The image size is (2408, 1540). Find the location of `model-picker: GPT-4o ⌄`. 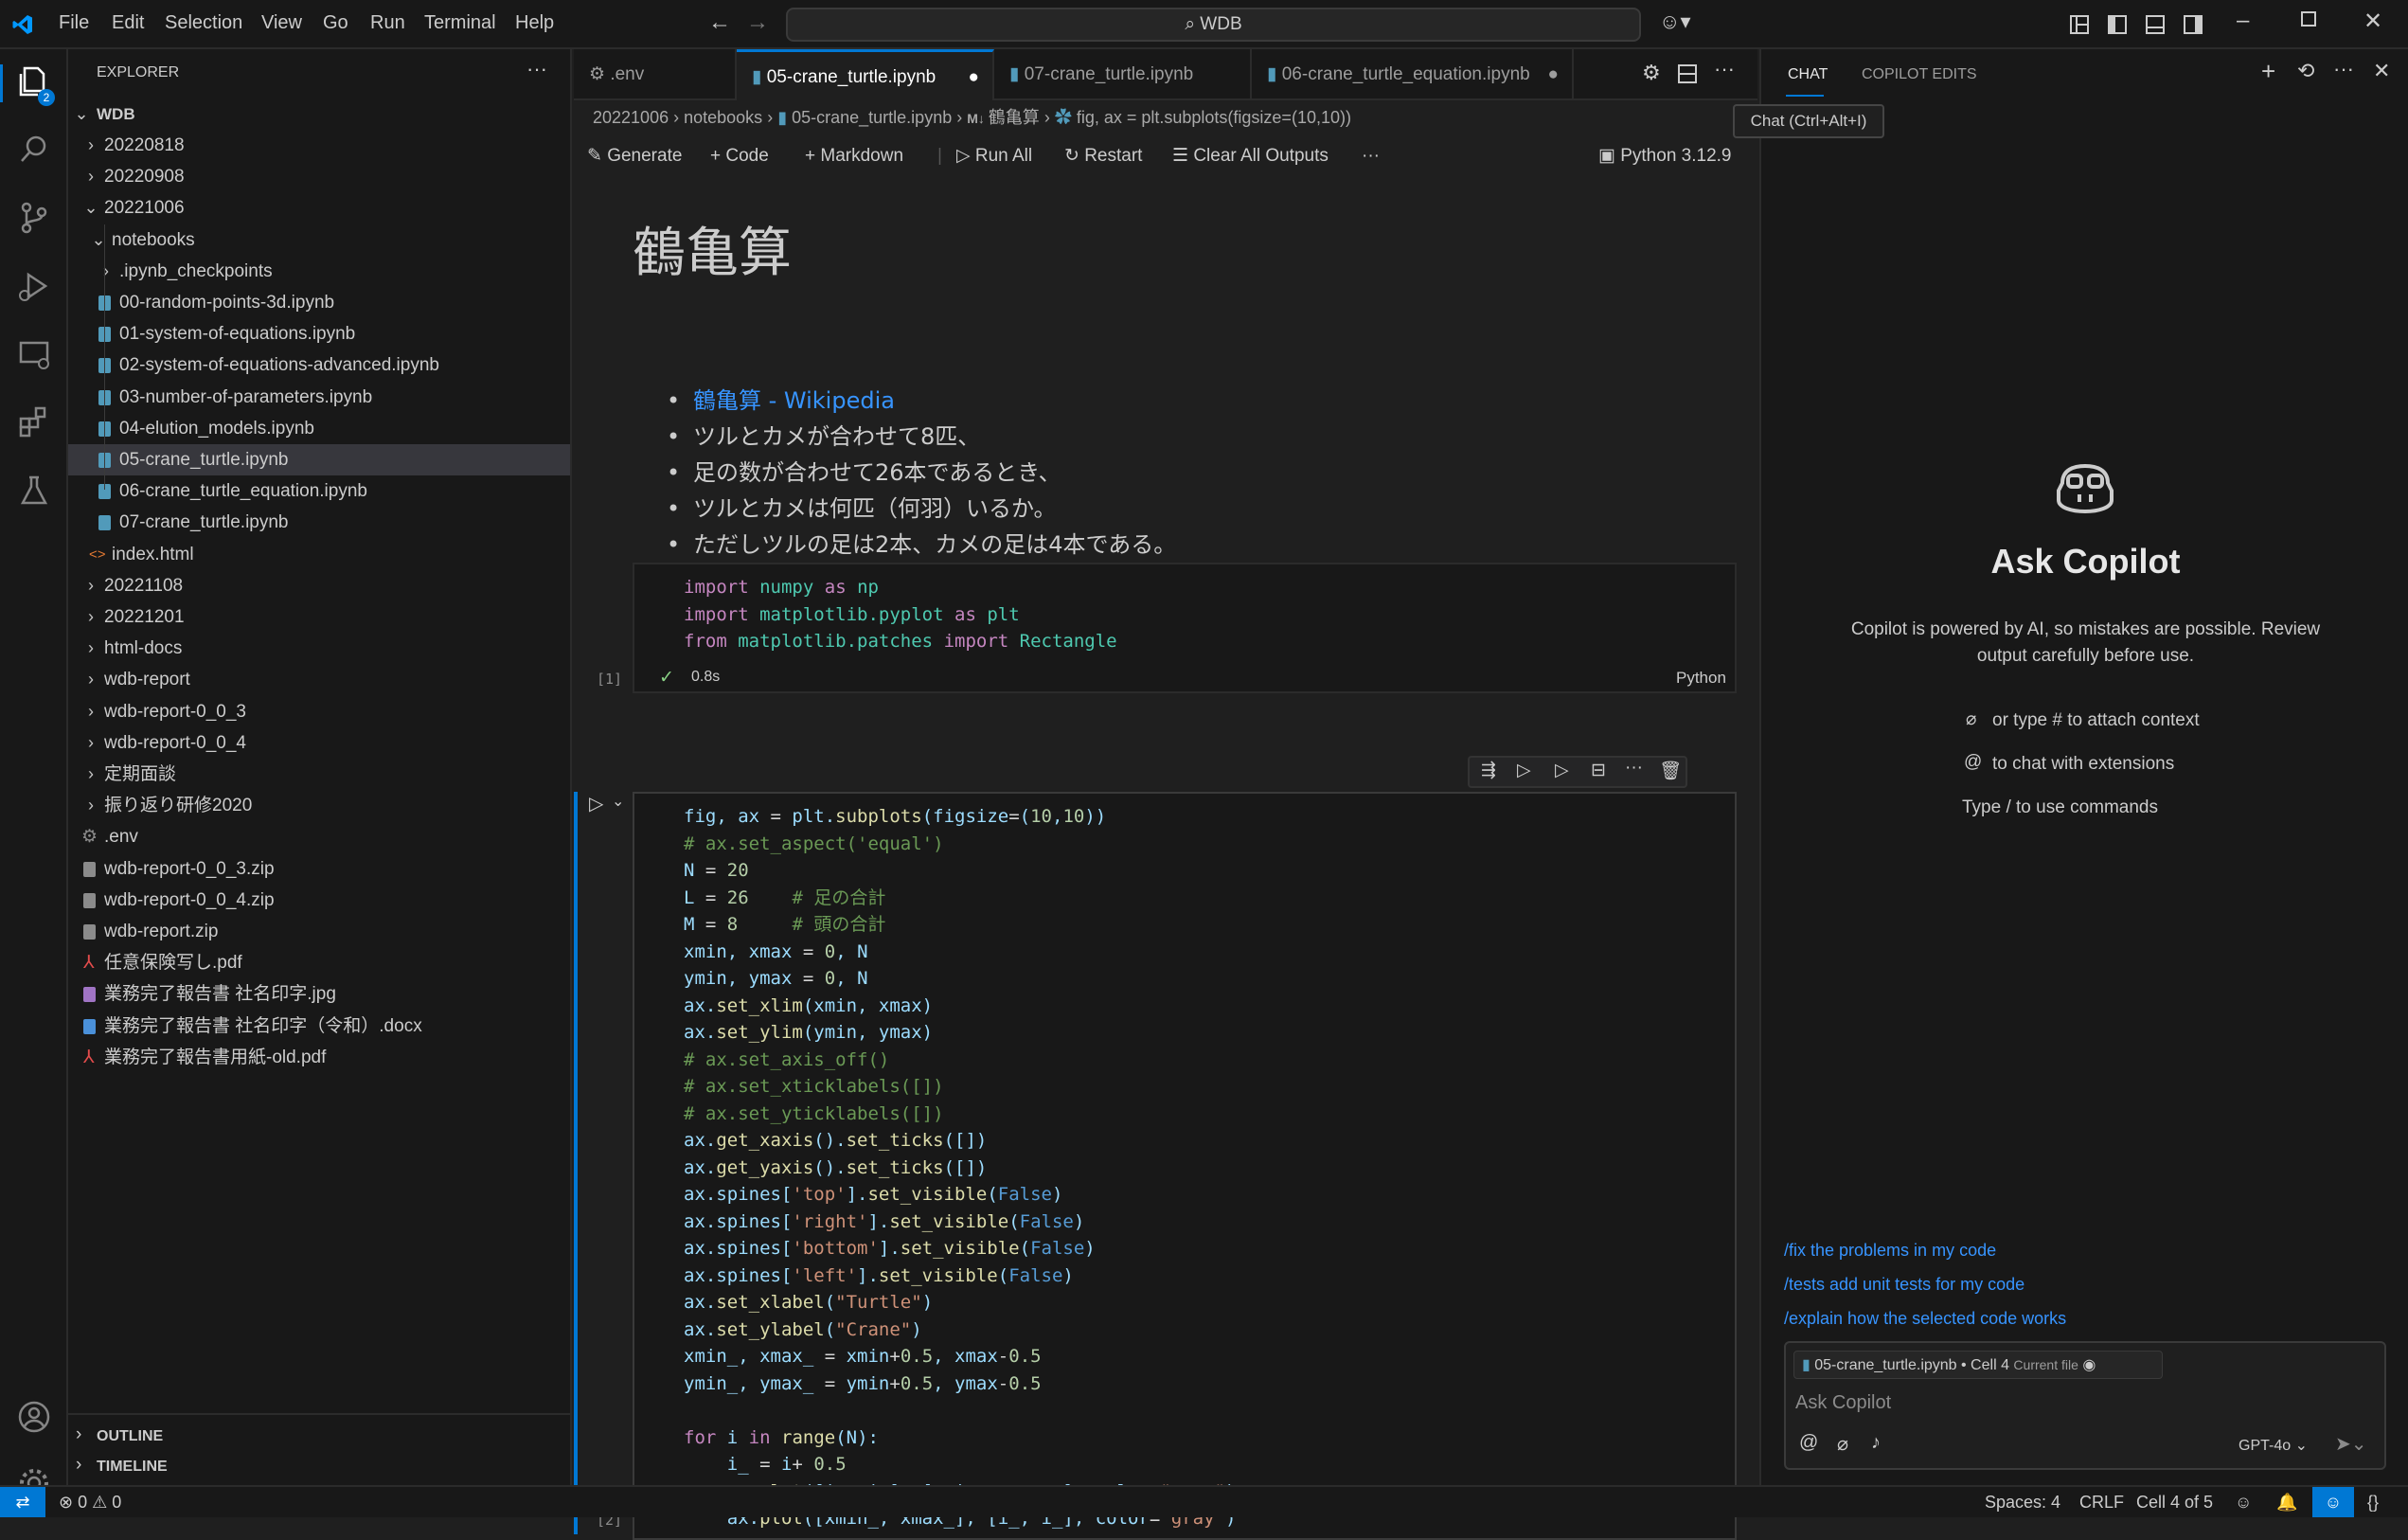

model-picker: GPT-4o ⌄ is located at coordinates (2273, 1445).